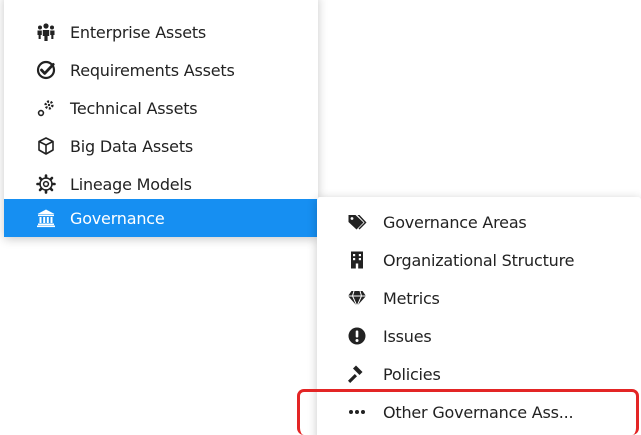 The height and width of the screenshot is (435, 641). What do you see at coordinates (357, 298) in the screenshot?
I see `diamond-icon` at bounding box center [357, 298].